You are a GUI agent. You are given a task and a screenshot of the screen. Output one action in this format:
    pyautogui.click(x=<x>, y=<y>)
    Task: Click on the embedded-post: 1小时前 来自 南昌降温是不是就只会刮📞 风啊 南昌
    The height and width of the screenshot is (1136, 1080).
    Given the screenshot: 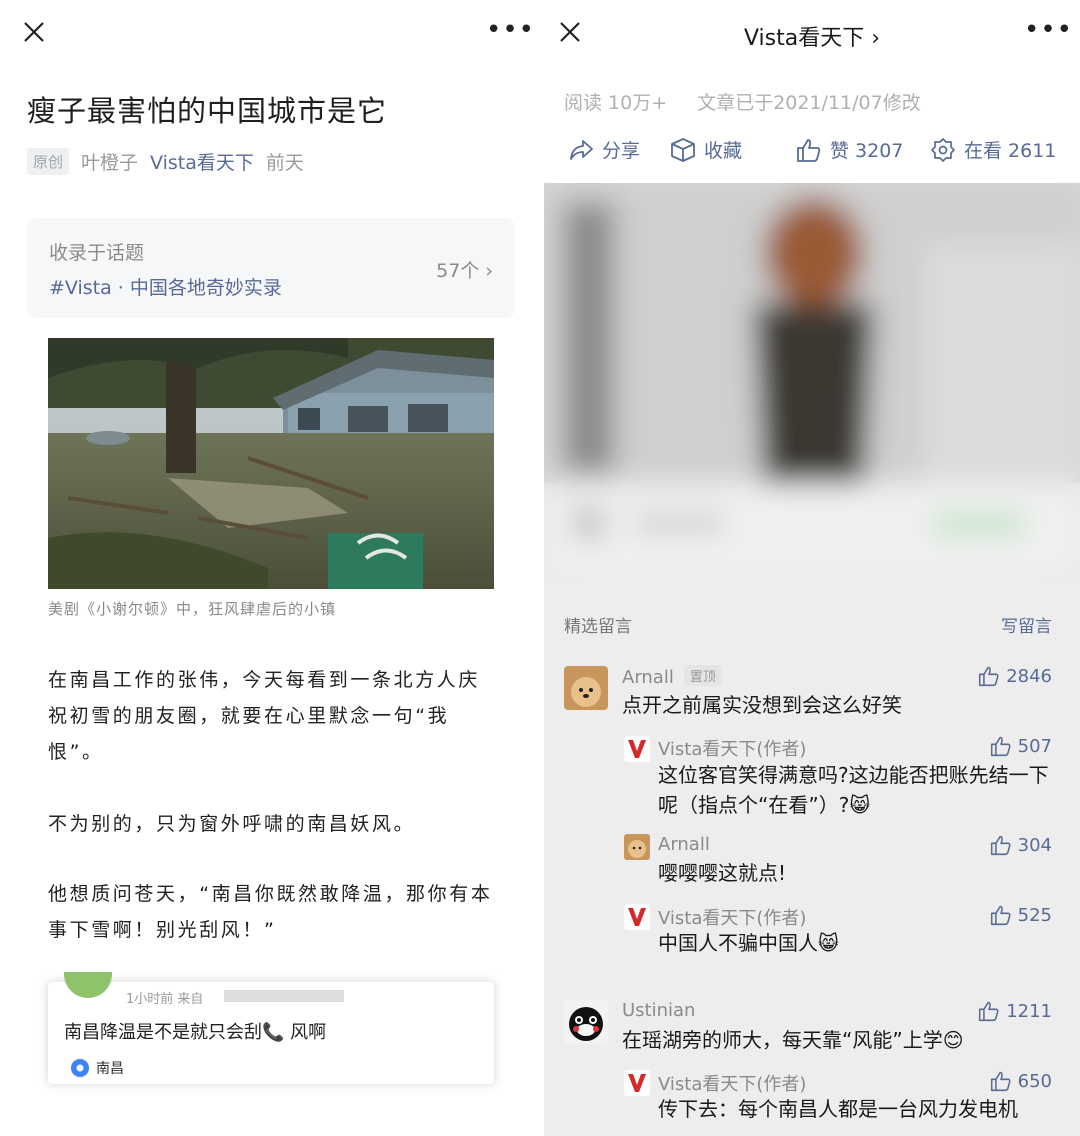 What is the action you would take?
    pyautogui.click(x=271, y=1028)
    